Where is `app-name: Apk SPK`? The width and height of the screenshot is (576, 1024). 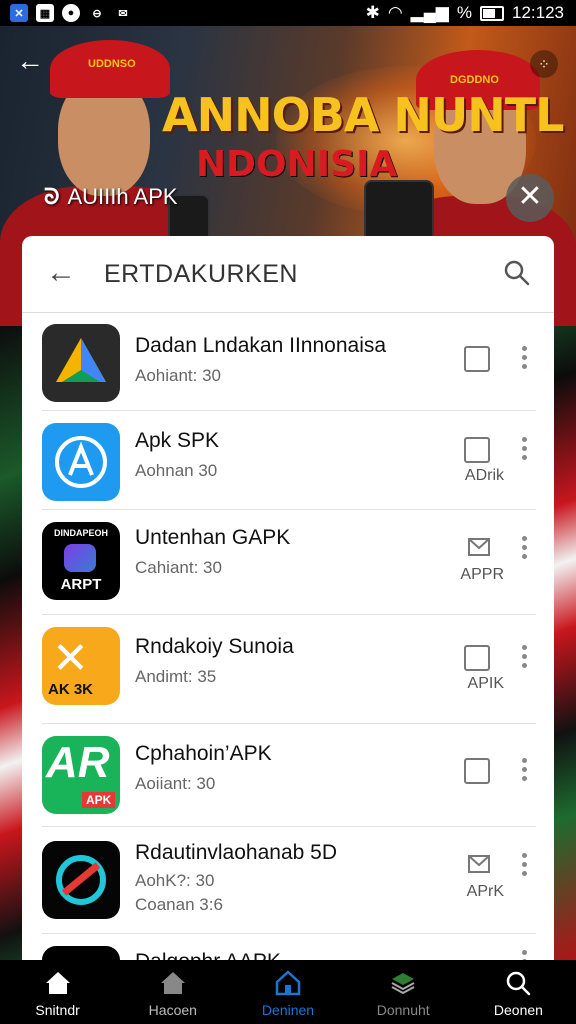
app-name: Apk SPK is located at coordinates (177, 440).